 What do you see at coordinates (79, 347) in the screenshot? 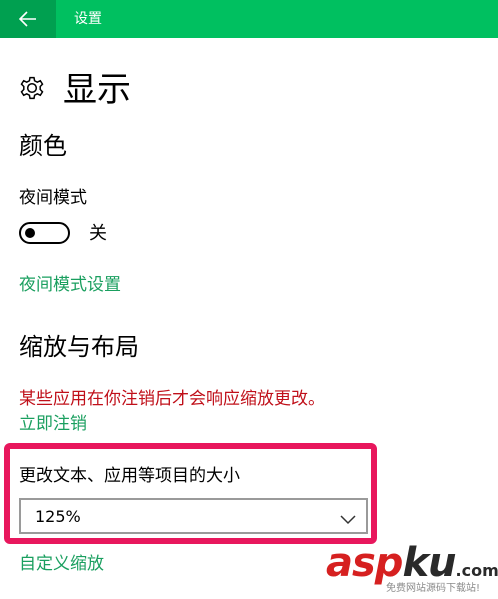
I see `section-title-scale-layout: 缩放与布局` at bounding box center [79, 347].